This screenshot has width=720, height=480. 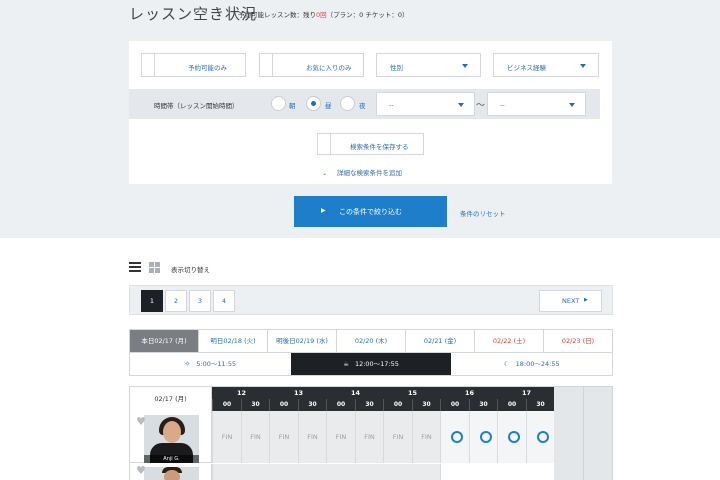 What do you see at coordinates (370, 211) in the screenshot?
I see `search-button: ▶ この条件で絞り込む` at bounding box center [370, 211].